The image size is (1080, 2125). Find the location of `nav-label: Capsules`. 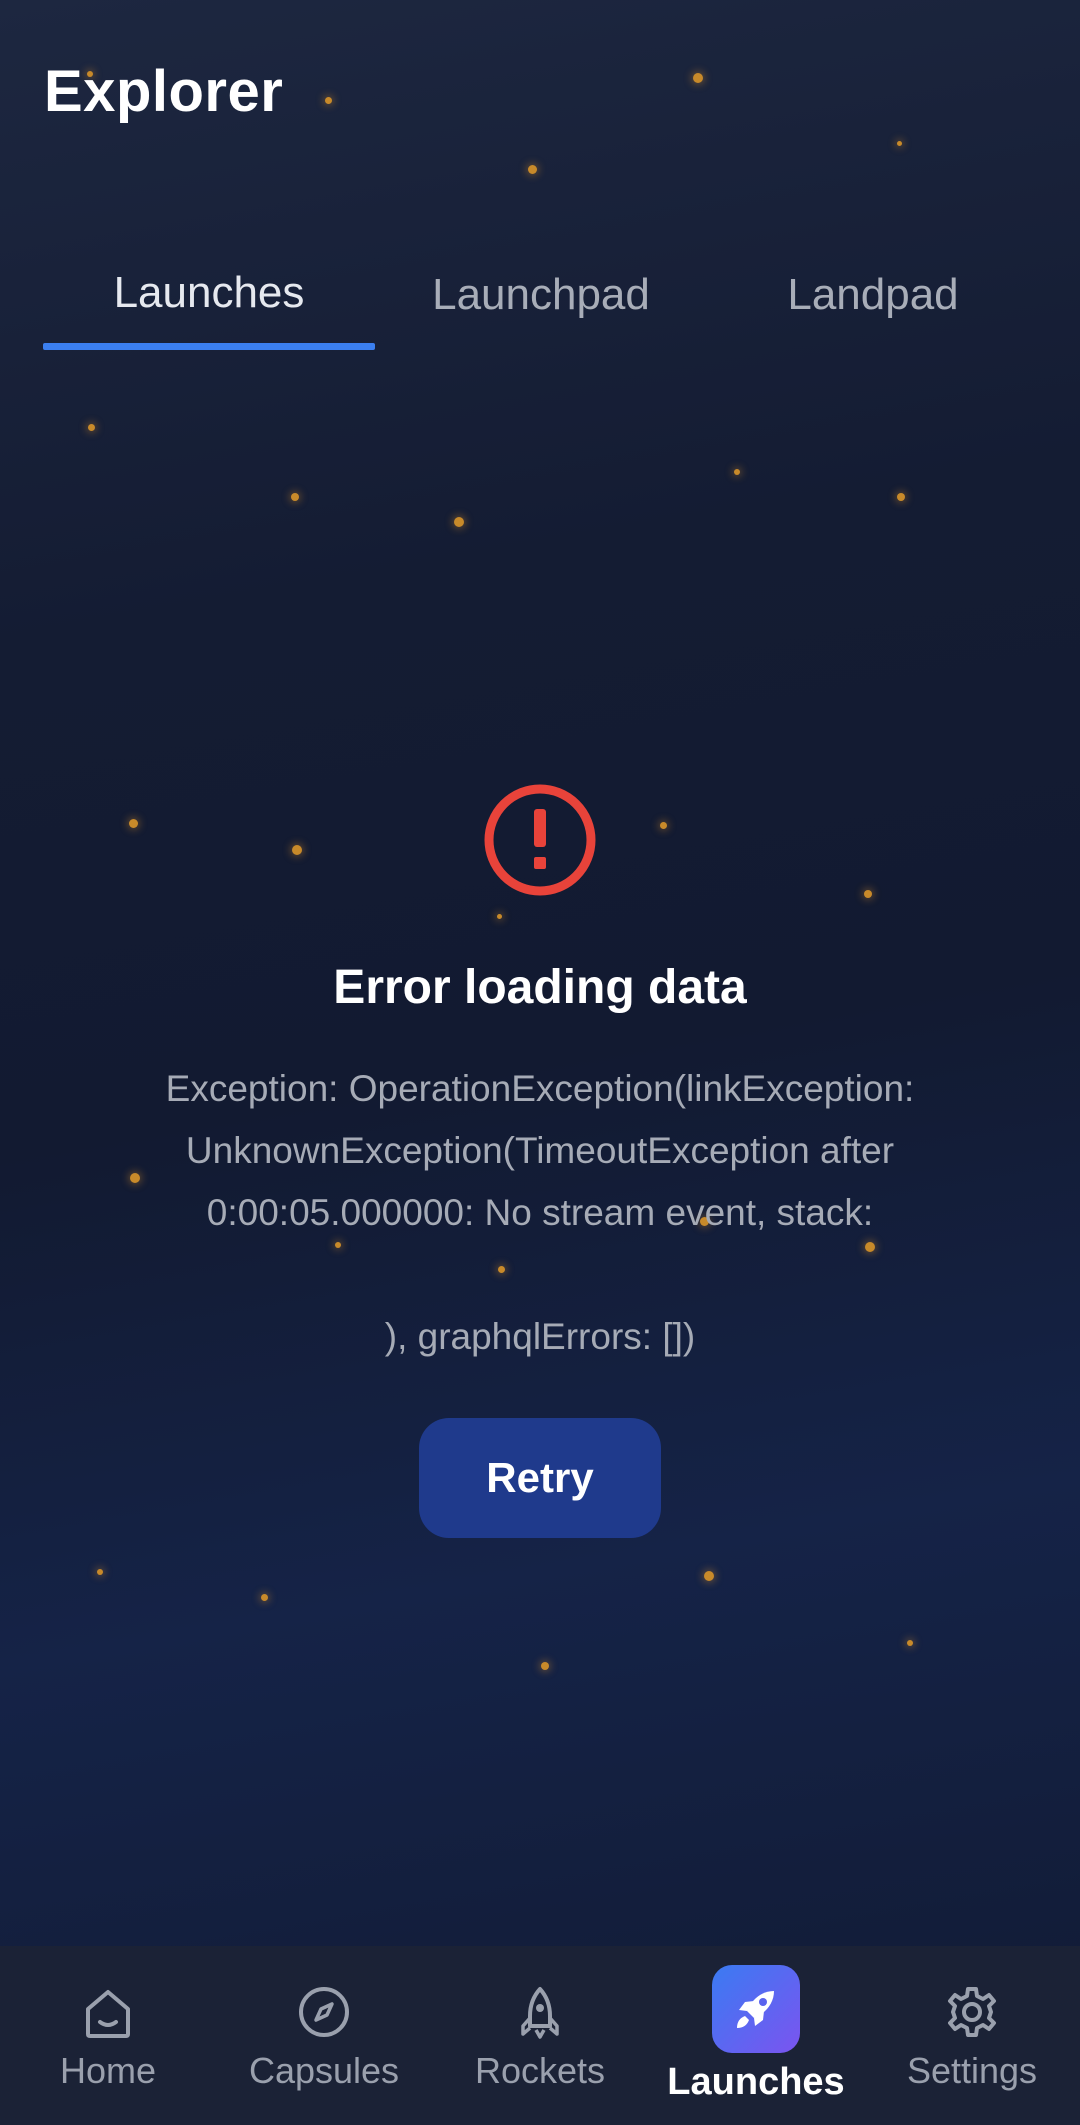

nav-label: Capsules is located at coordinates (324, 2070).